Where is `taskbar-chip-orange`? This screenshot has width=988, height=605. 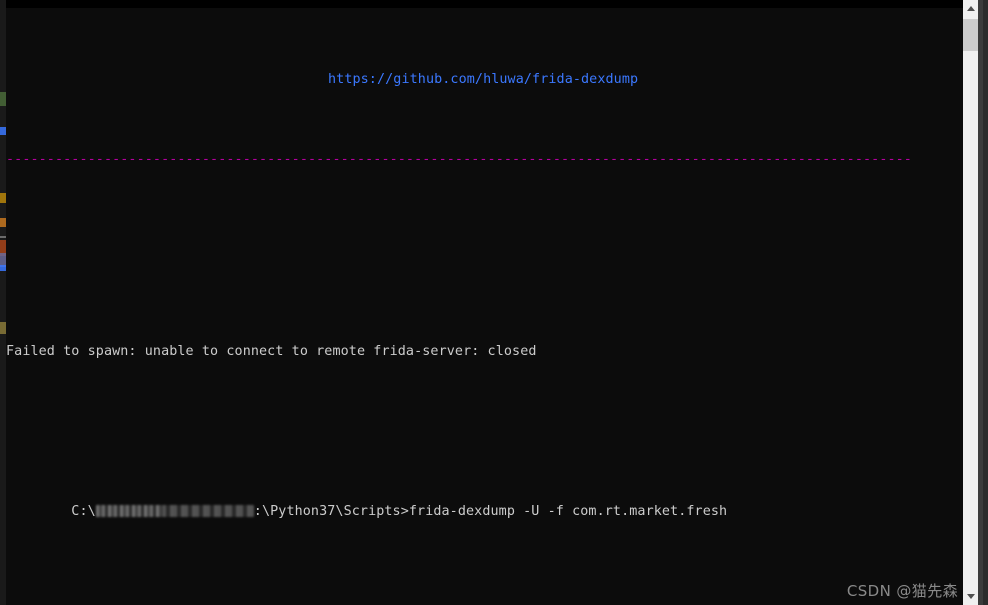
taskbar-chip-orange is located at coordinates (3, 222).